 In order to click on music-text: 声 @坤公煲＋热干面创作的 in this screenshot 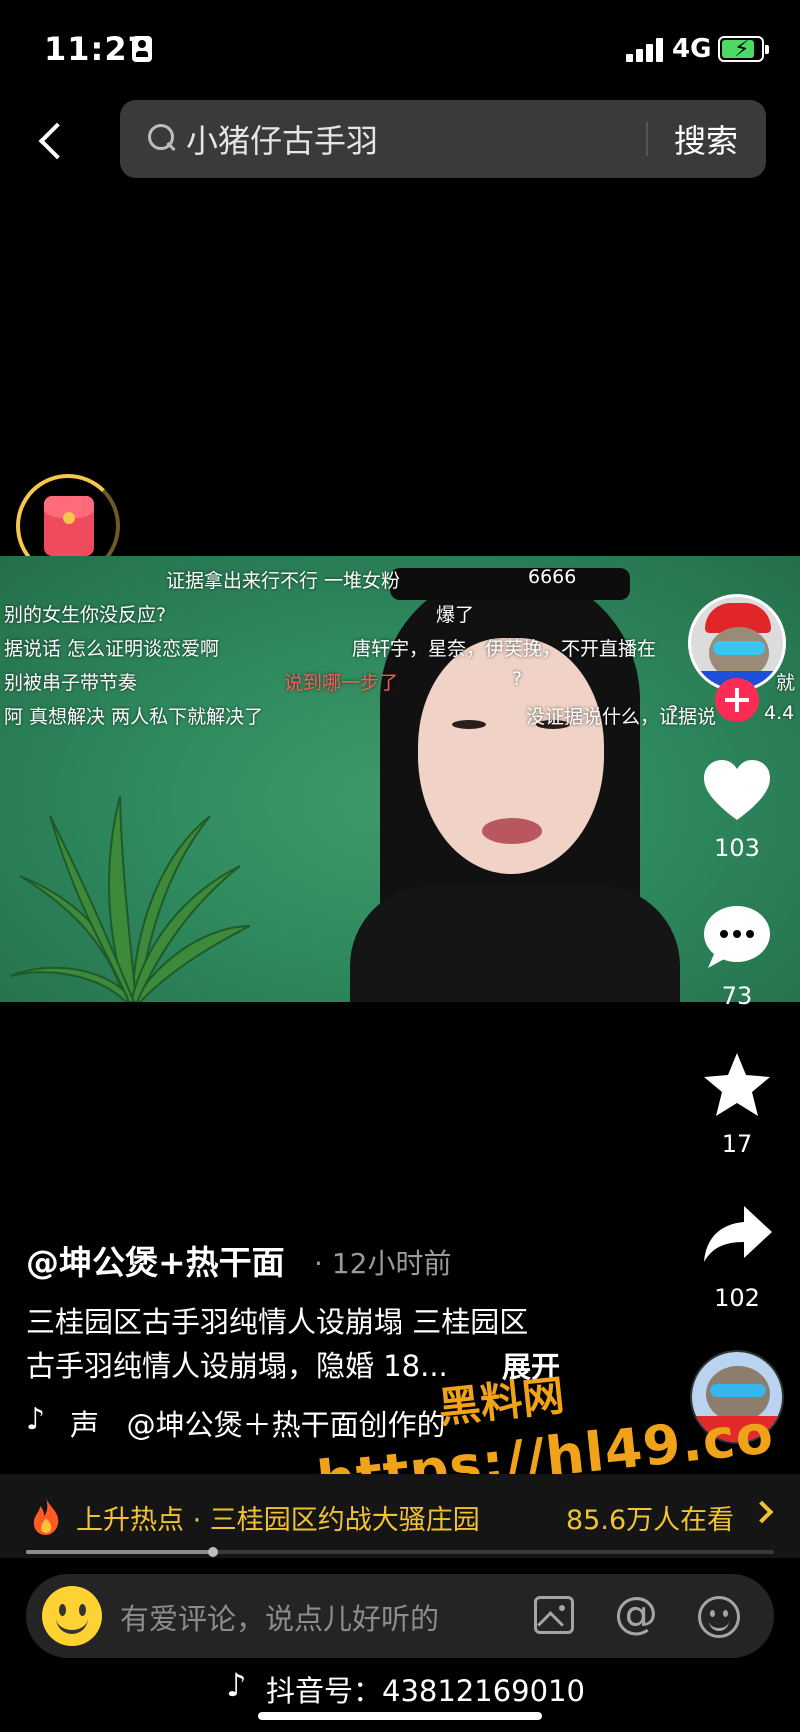, I will do `click(258, 1423)`.